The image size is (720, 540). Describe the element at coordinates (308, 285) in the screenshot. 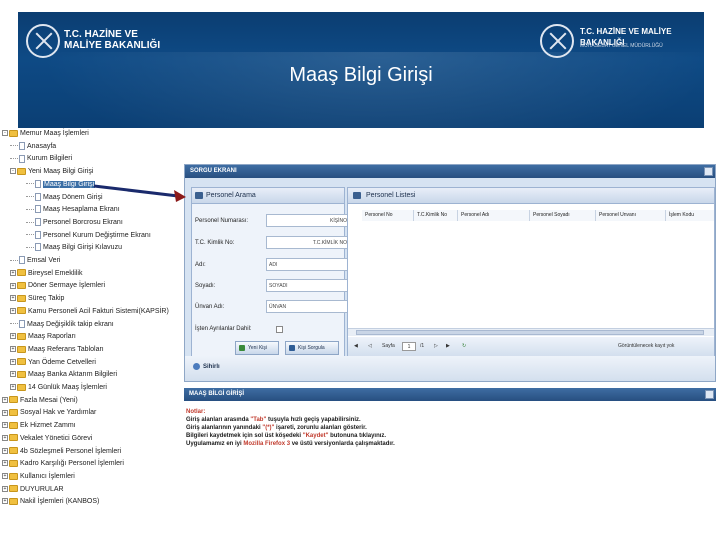

I see `surname-input: SOYADI` at that location.